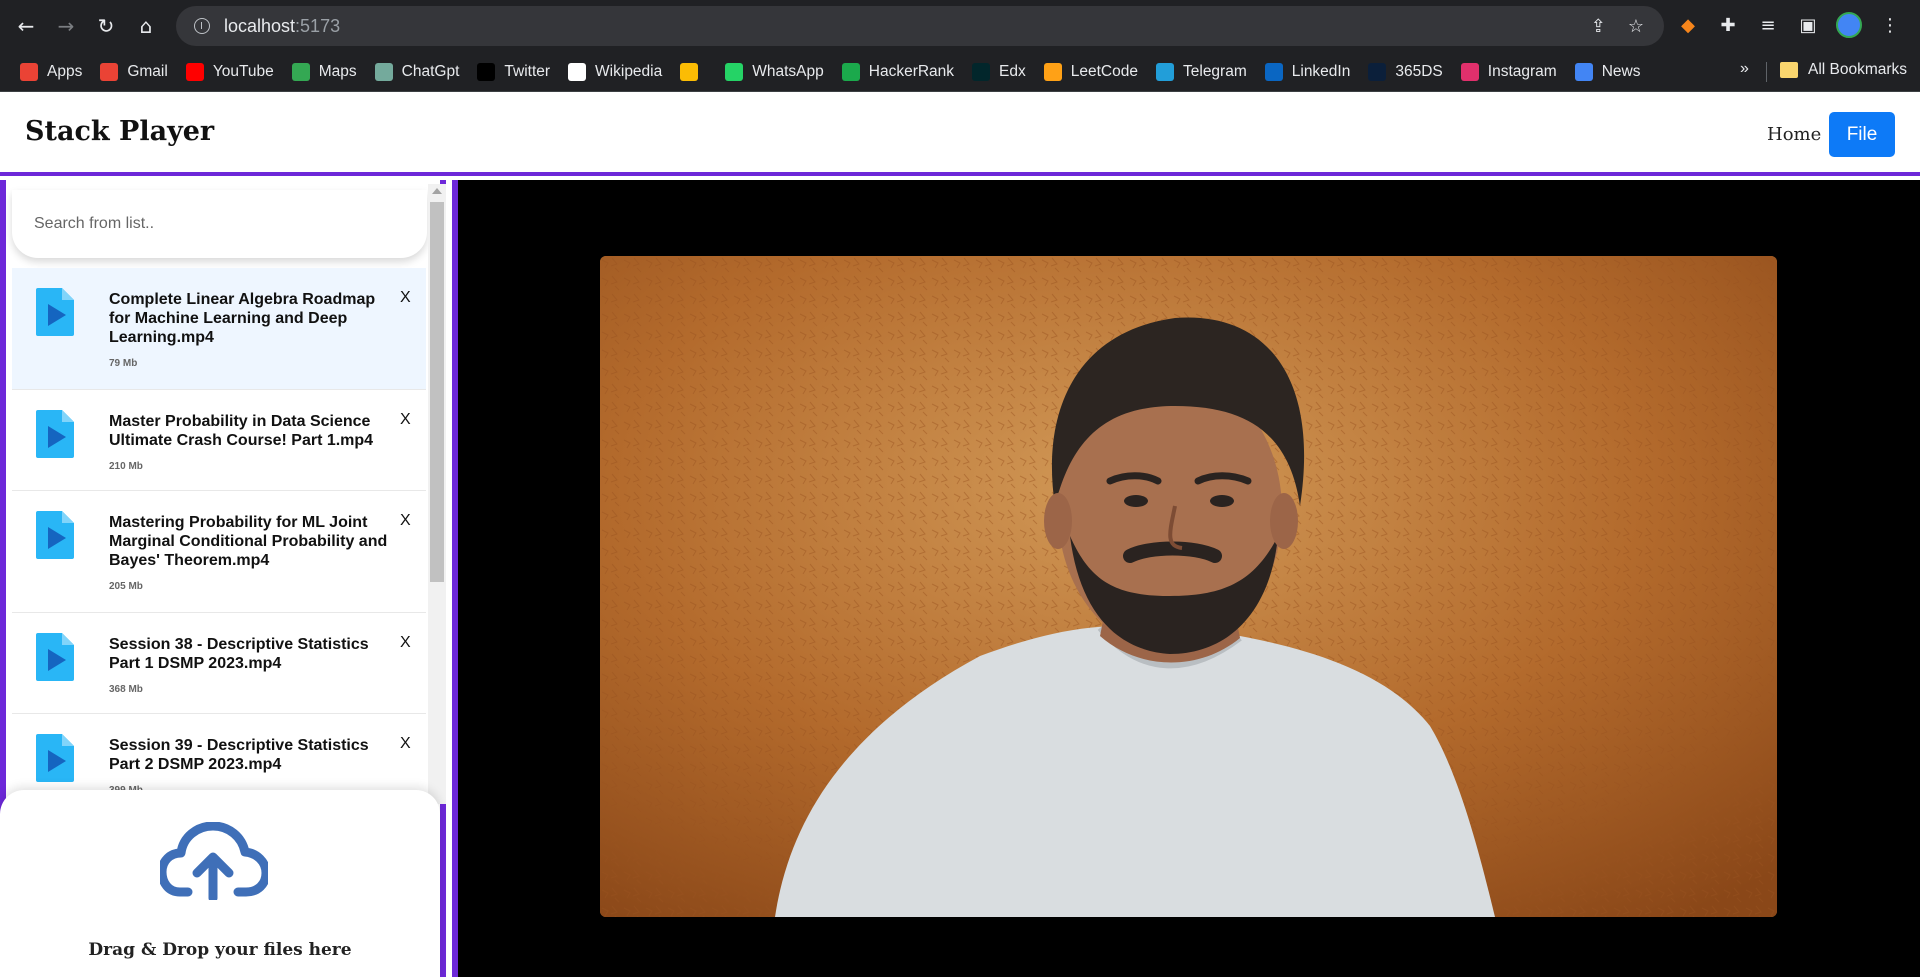  Describe the element at coordinates (1744, 69) in the screenshot. I see `more-bookmarks-chevron: »` at that location.